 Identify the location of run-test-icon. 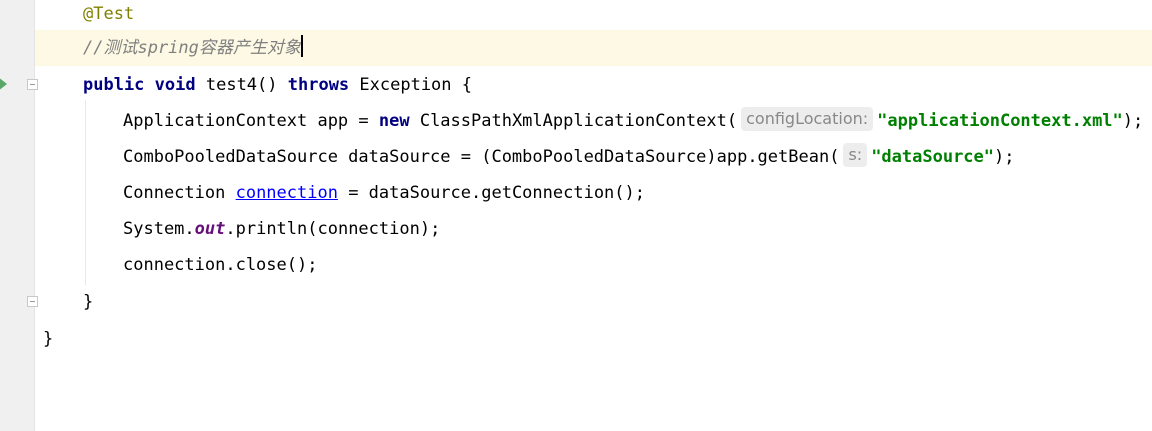
(3, 84).